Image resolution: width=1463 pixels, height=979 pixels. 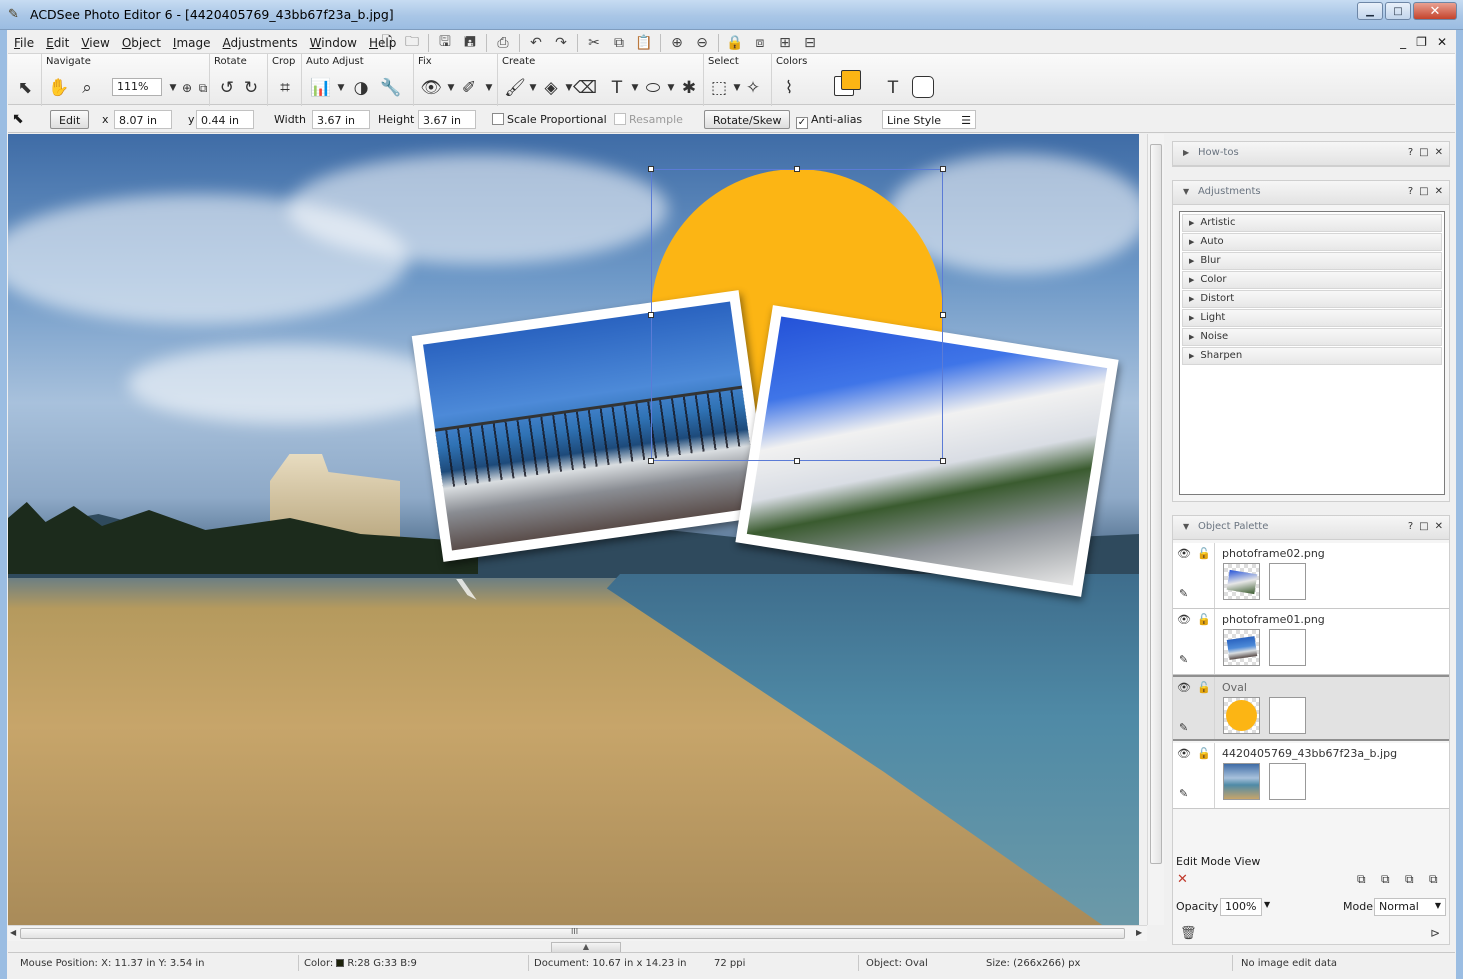 I want to click on menu-file: File, so click(x=24, y=43).